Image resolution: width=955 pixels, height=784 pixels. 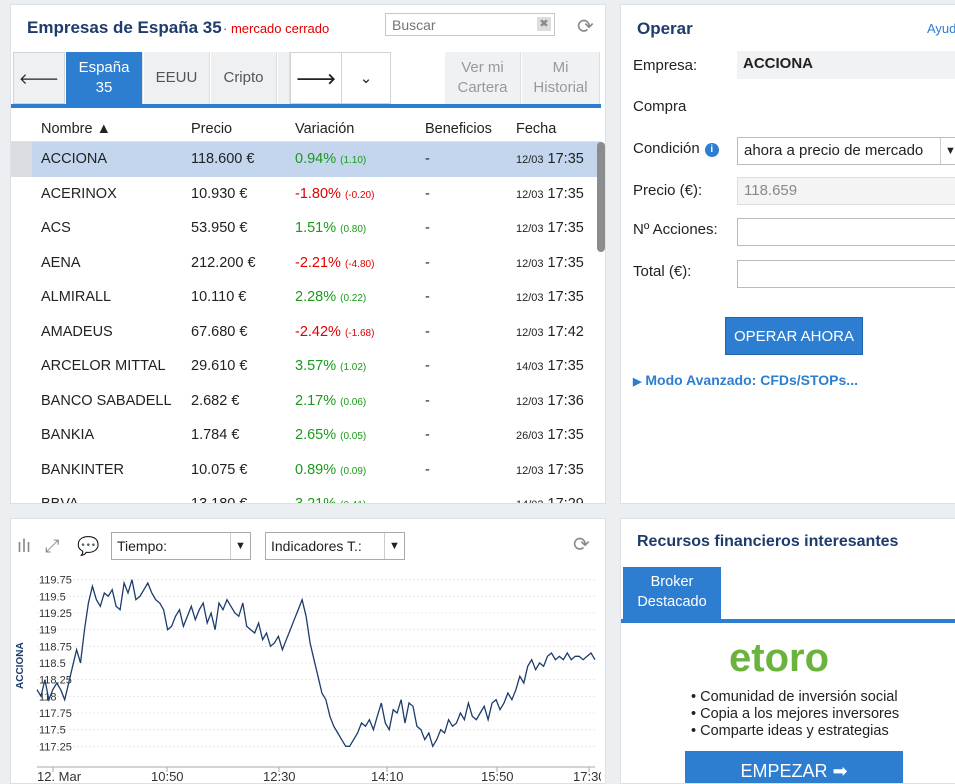 I want to click on acciones-input, so click(x=846, y=232).